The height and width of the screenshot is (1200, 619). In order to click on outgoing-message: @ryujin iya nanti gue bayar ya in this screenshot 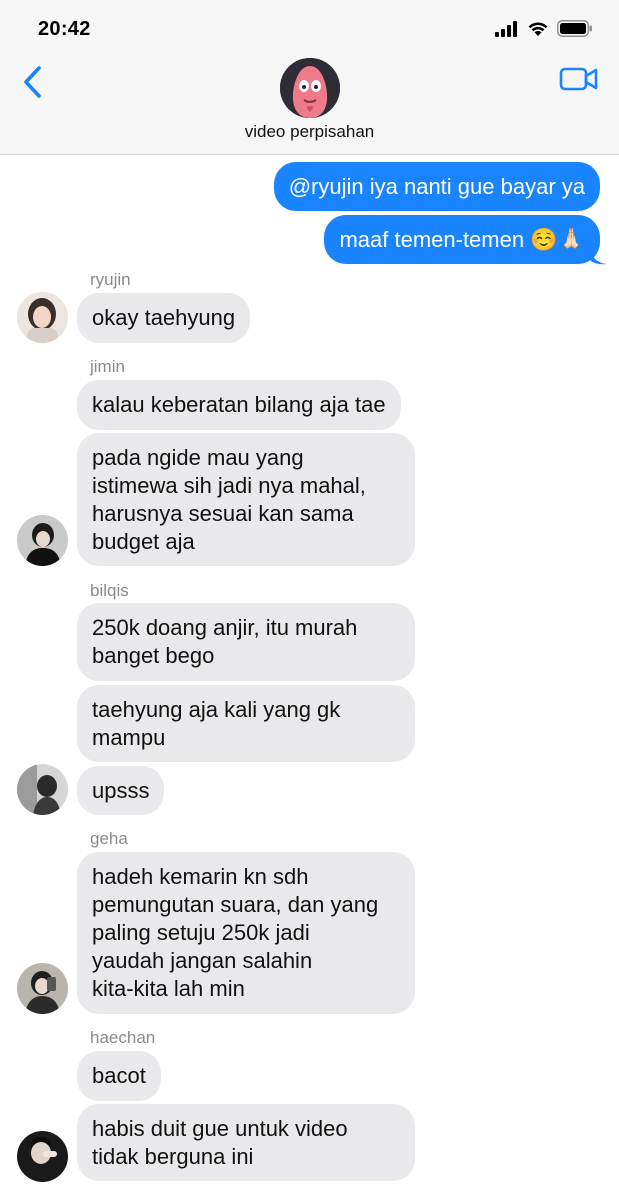, I will do `click(436, 186)`.